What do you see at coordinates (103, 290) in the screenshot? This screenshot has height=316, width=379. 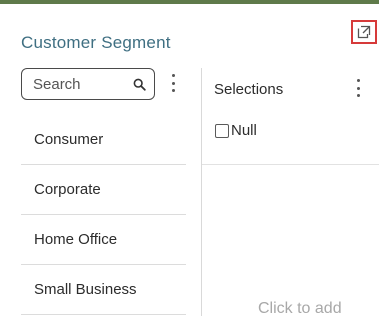 I see `list-item-small-business: Small Business` at bounding box center [103, 290].